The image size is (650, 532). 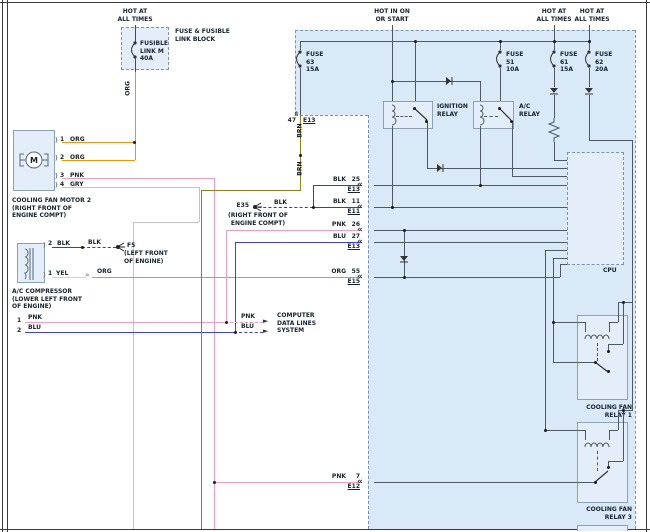 I want to click on wire-color-label: BLK, so click(x=95, y=242).